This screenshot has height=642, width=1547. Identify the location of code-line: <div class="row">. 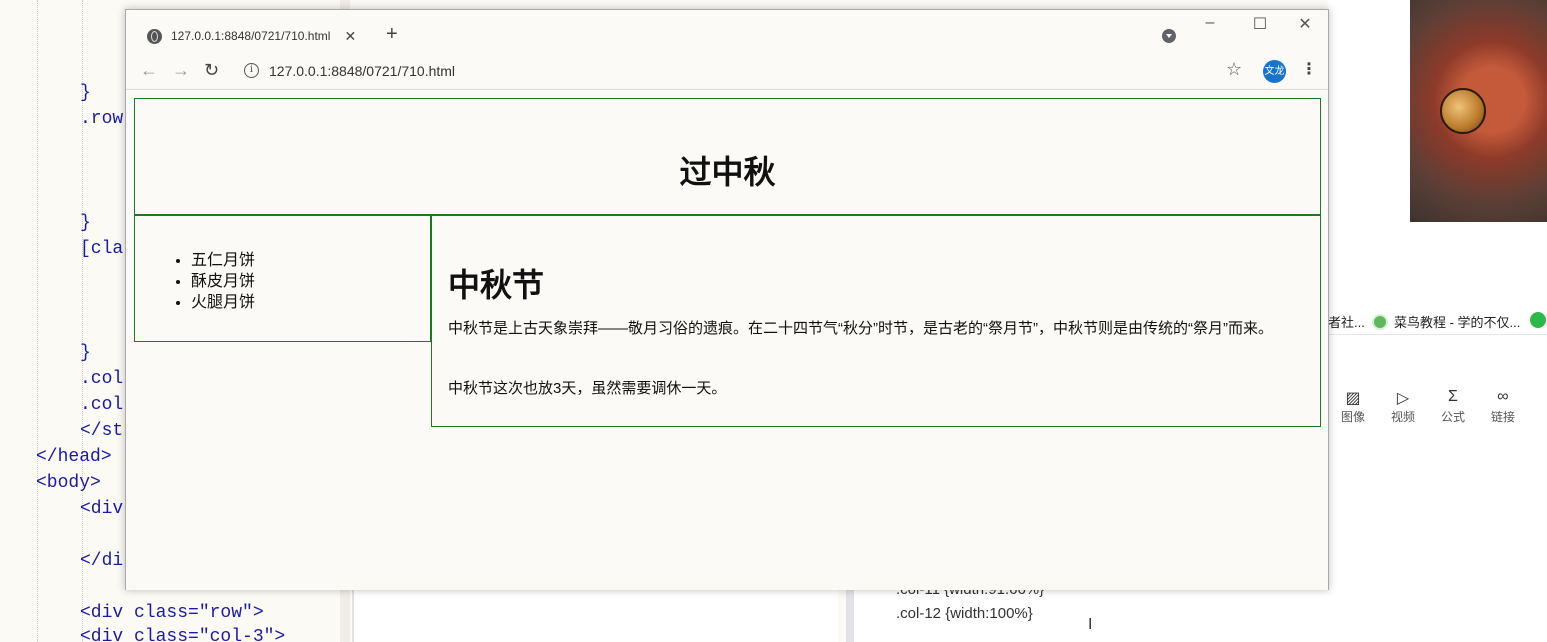
(172, 613).